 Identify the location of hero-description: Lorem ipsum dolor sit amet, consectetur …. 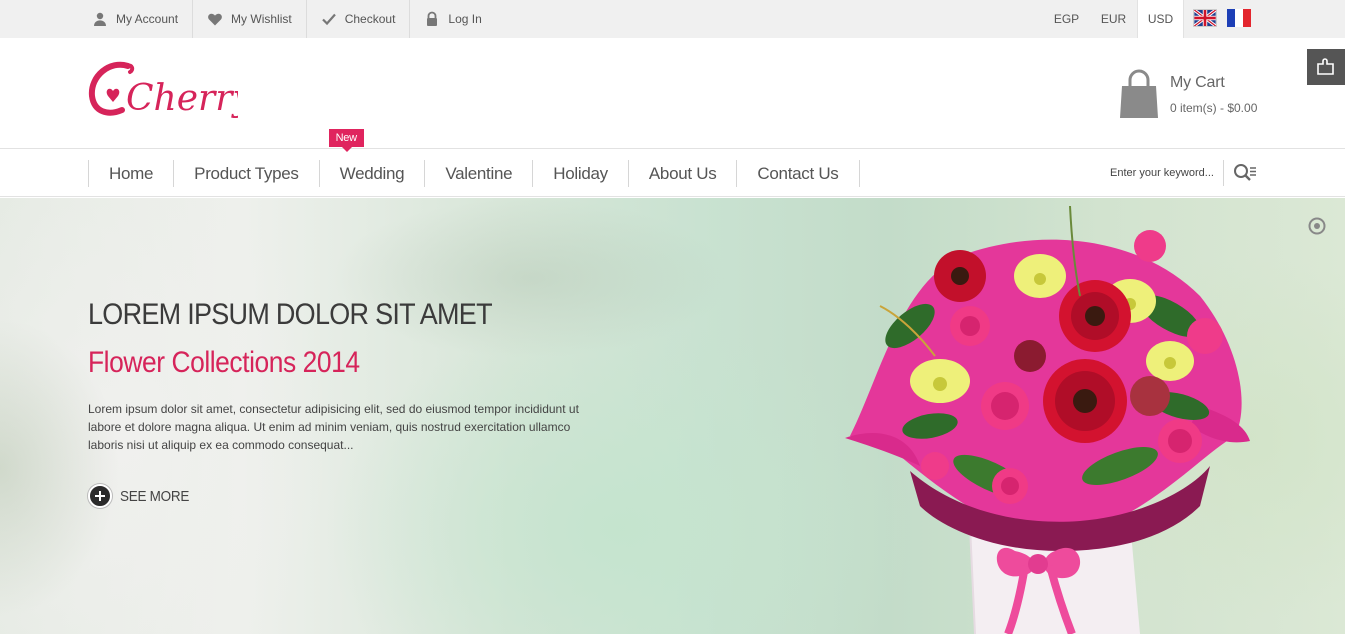
(333, 427).